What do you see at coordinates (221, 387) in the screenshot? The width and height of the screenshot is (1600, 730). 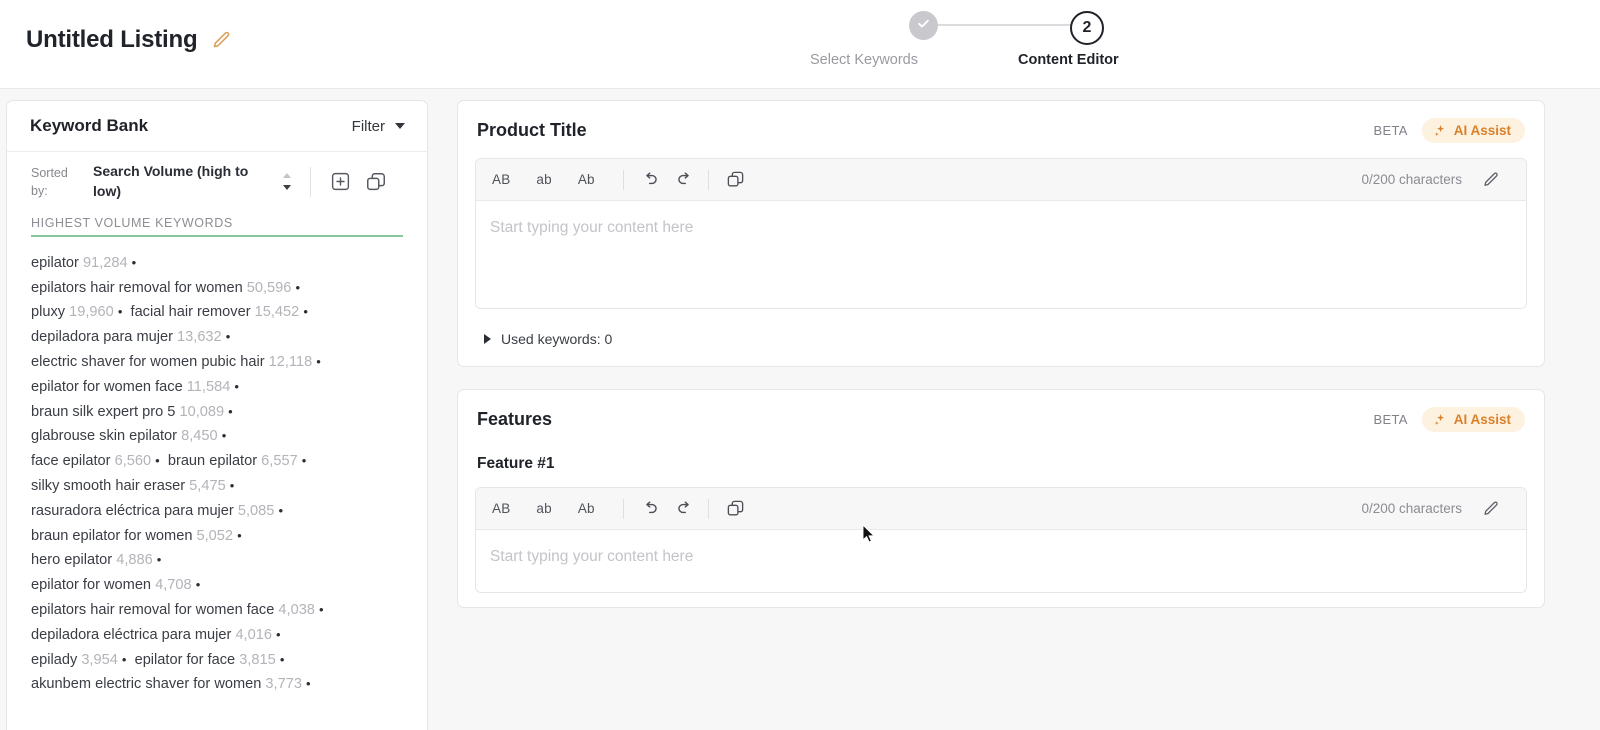 I see `keyword-row: epilator for women face 11,584 •` at bounding box center [221, 387].